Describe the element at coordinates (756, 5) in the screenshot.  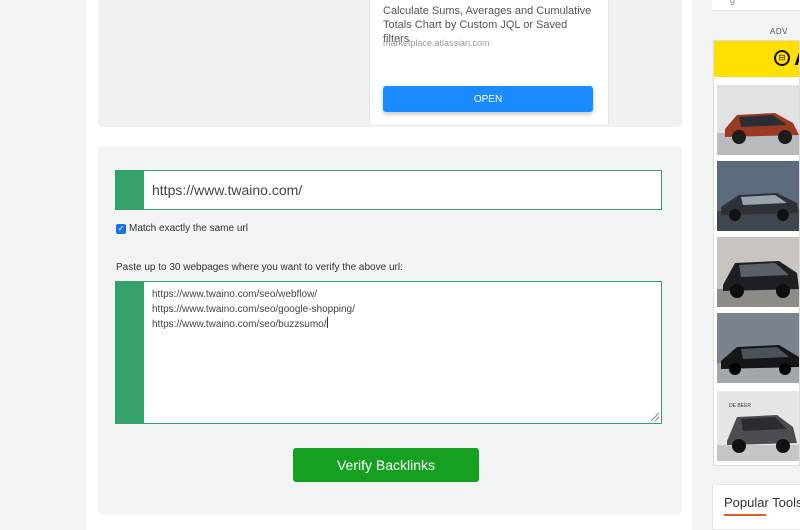
I see `sidebar-top-widget: g` at that location.